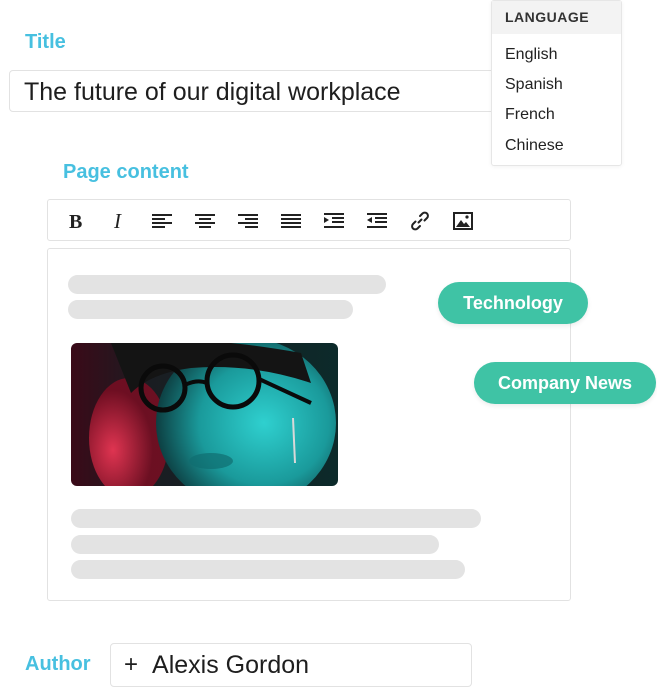 The height and width of the screenshot is (700, 657). I want to click on title-input: The future of our digital workplace, so click(269, 91).